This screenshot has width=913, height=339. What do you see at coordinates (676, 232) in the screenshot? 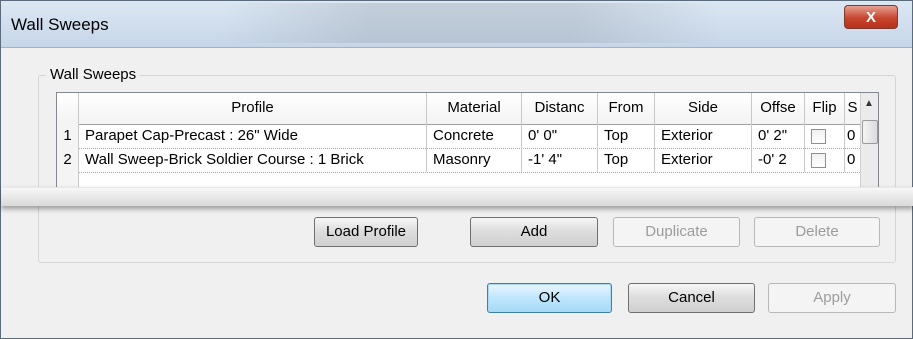
I see `duplicate-button: Duplicate` at bounding box center [676, 232].